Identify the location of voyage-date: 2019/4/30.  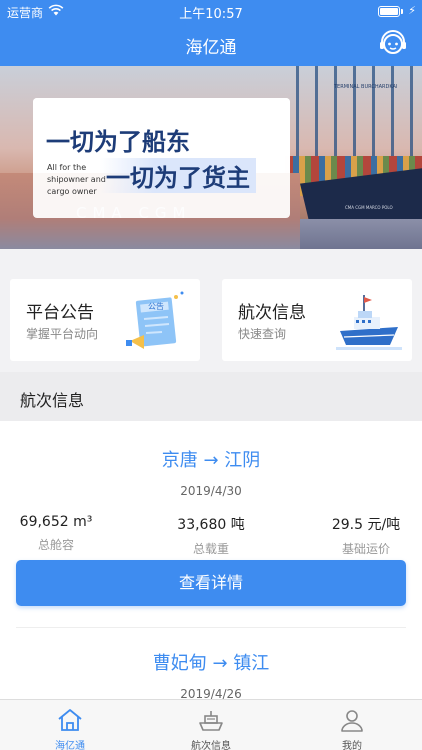
(211, 491).